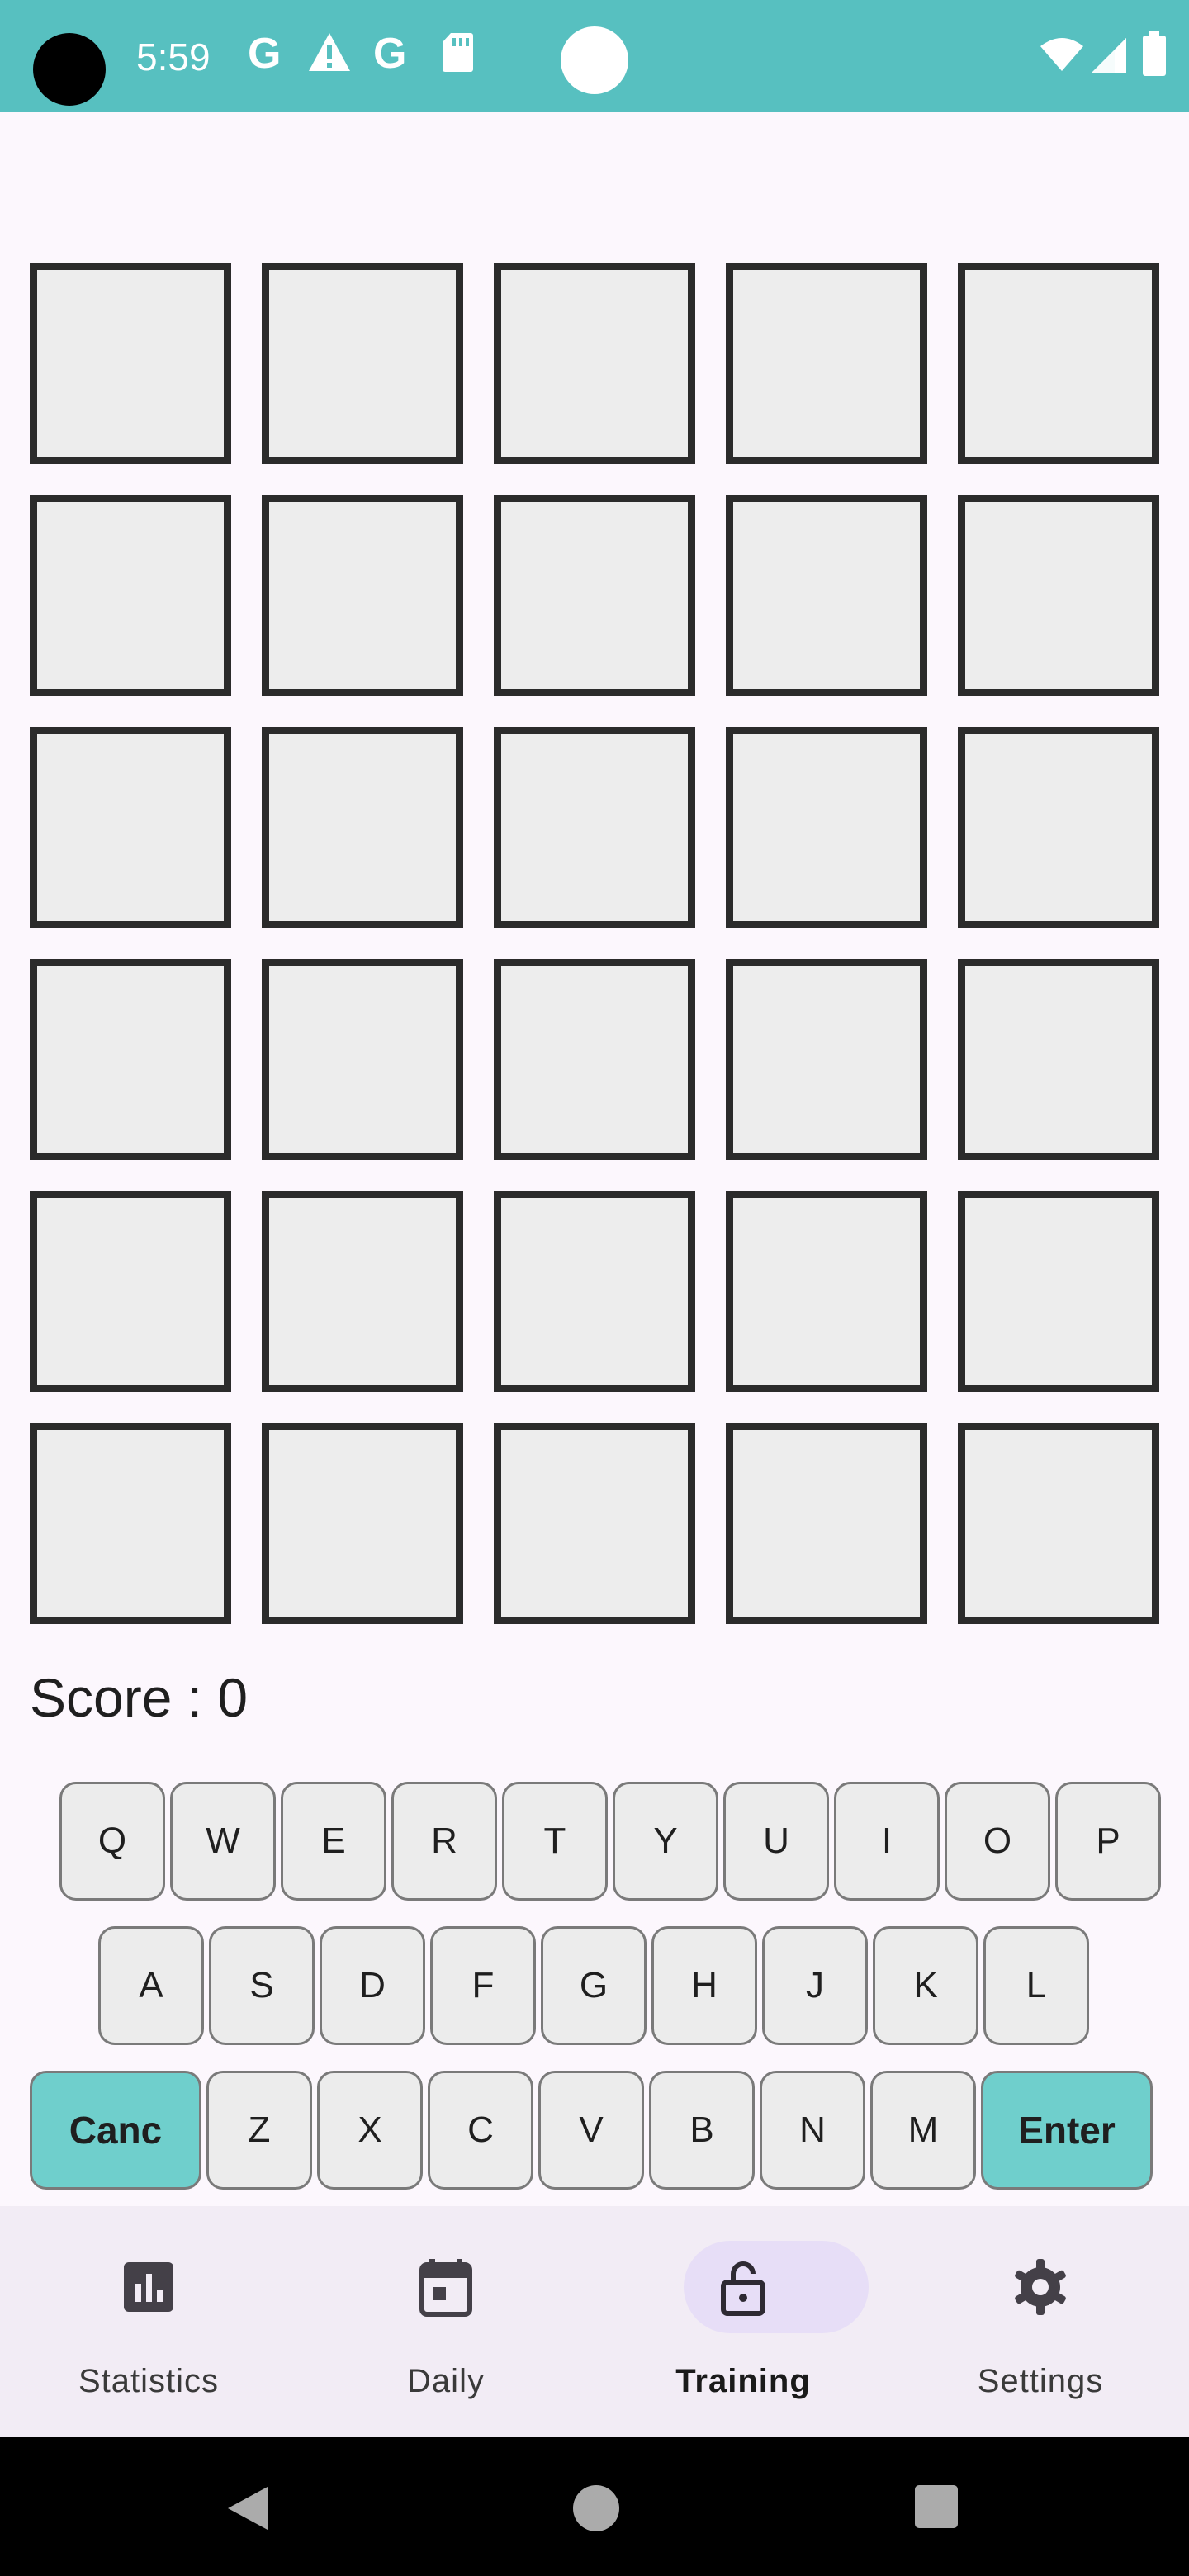  I want to click on key-q: Q, so click(112, 1841).